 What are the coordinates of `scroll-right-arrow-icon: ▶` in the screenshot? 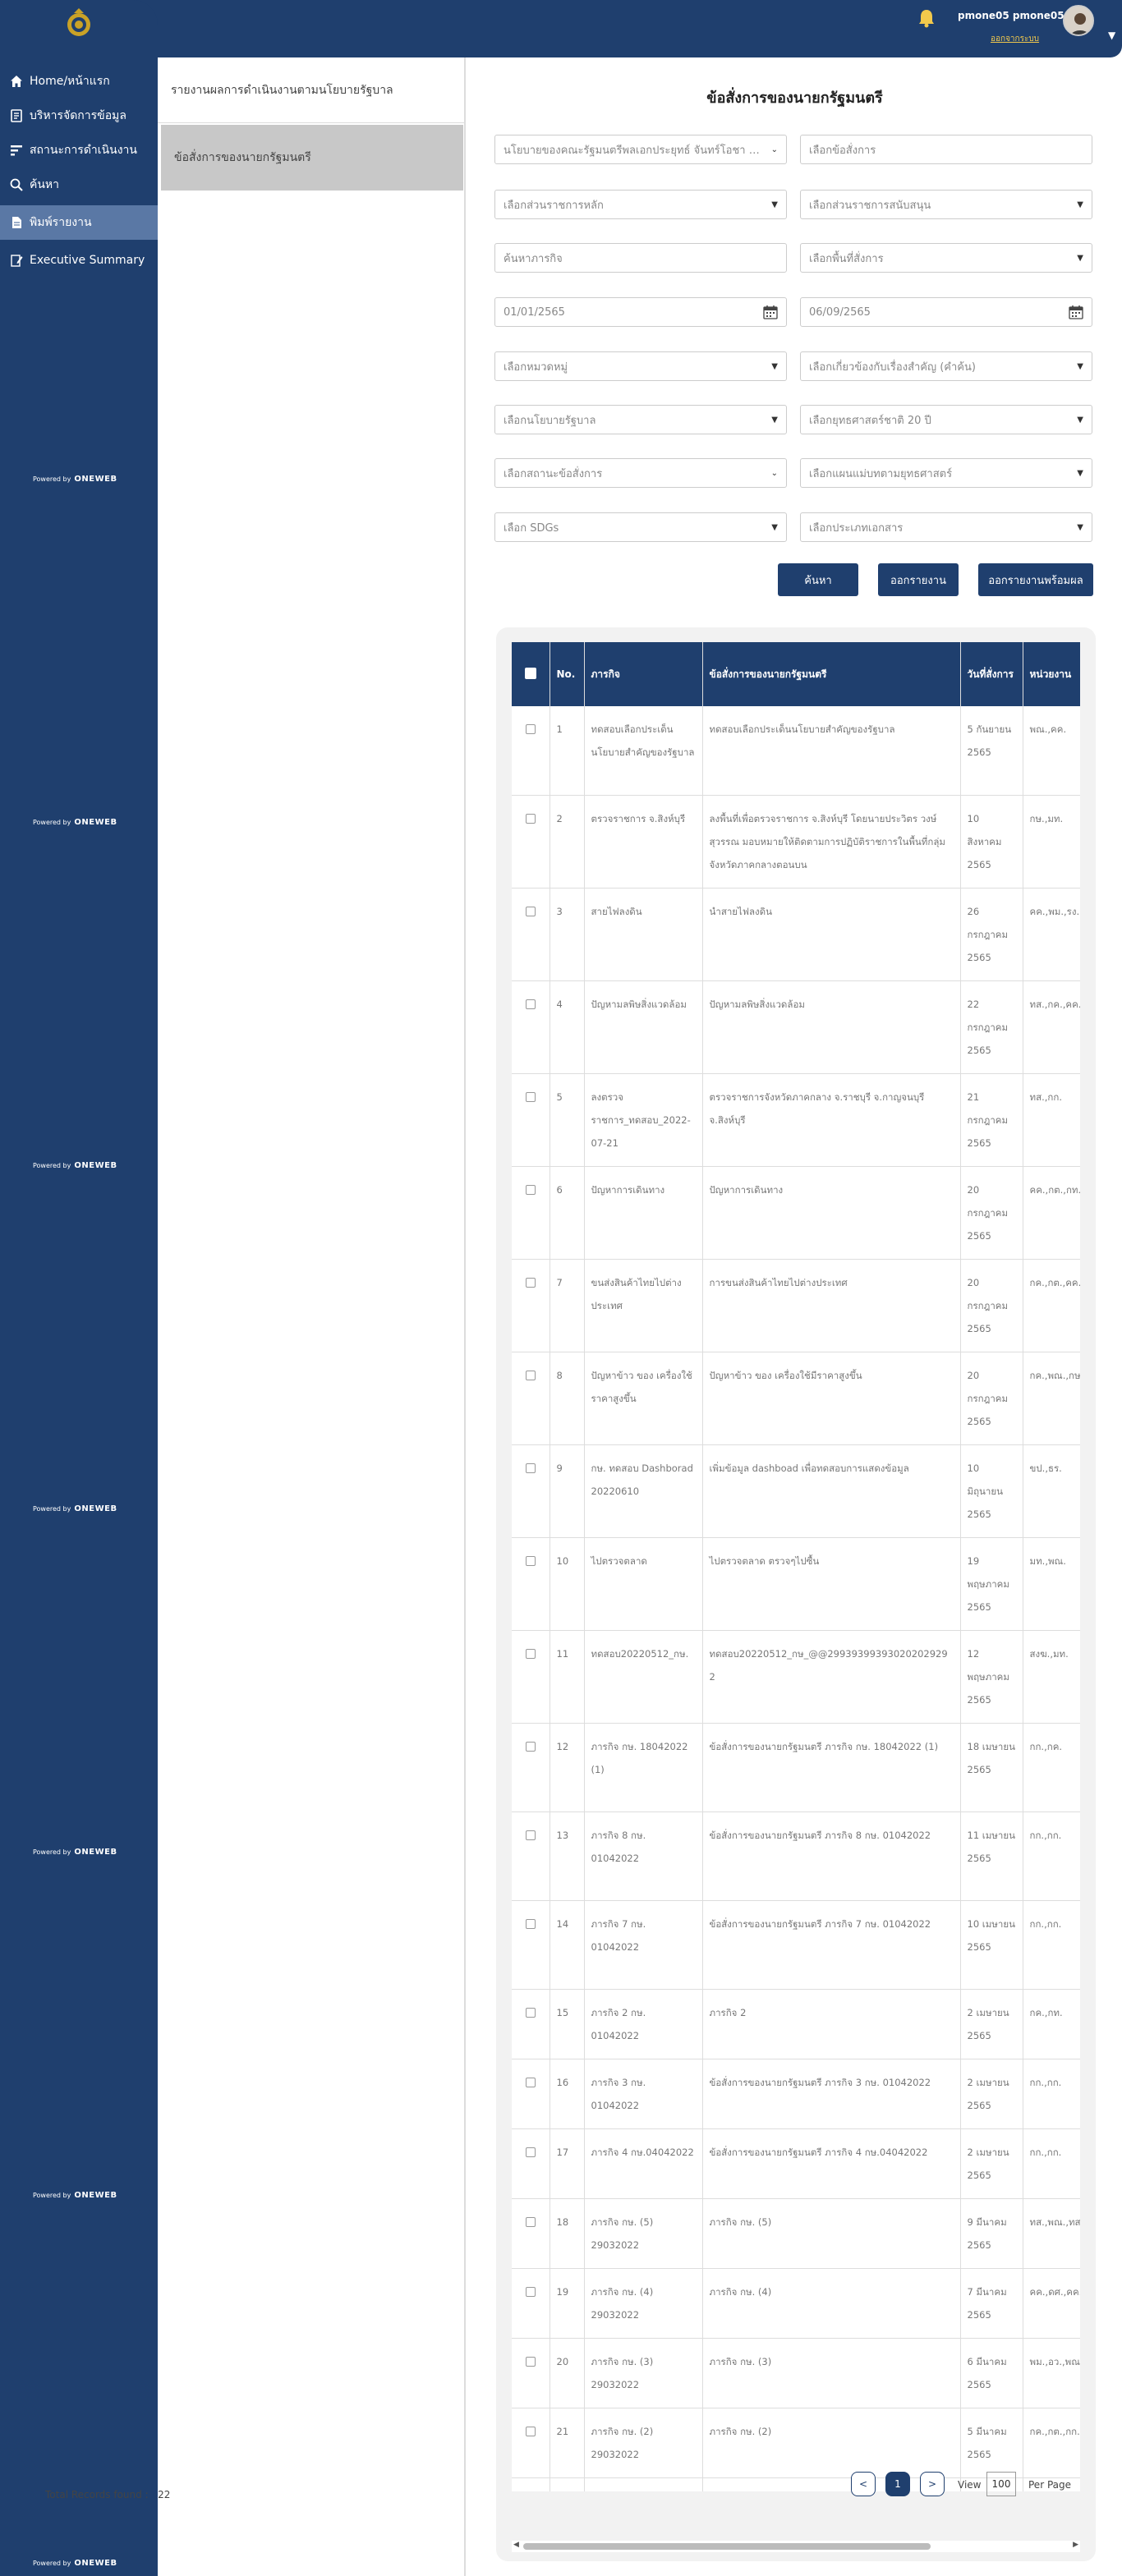 It's located at (1076, 2545).